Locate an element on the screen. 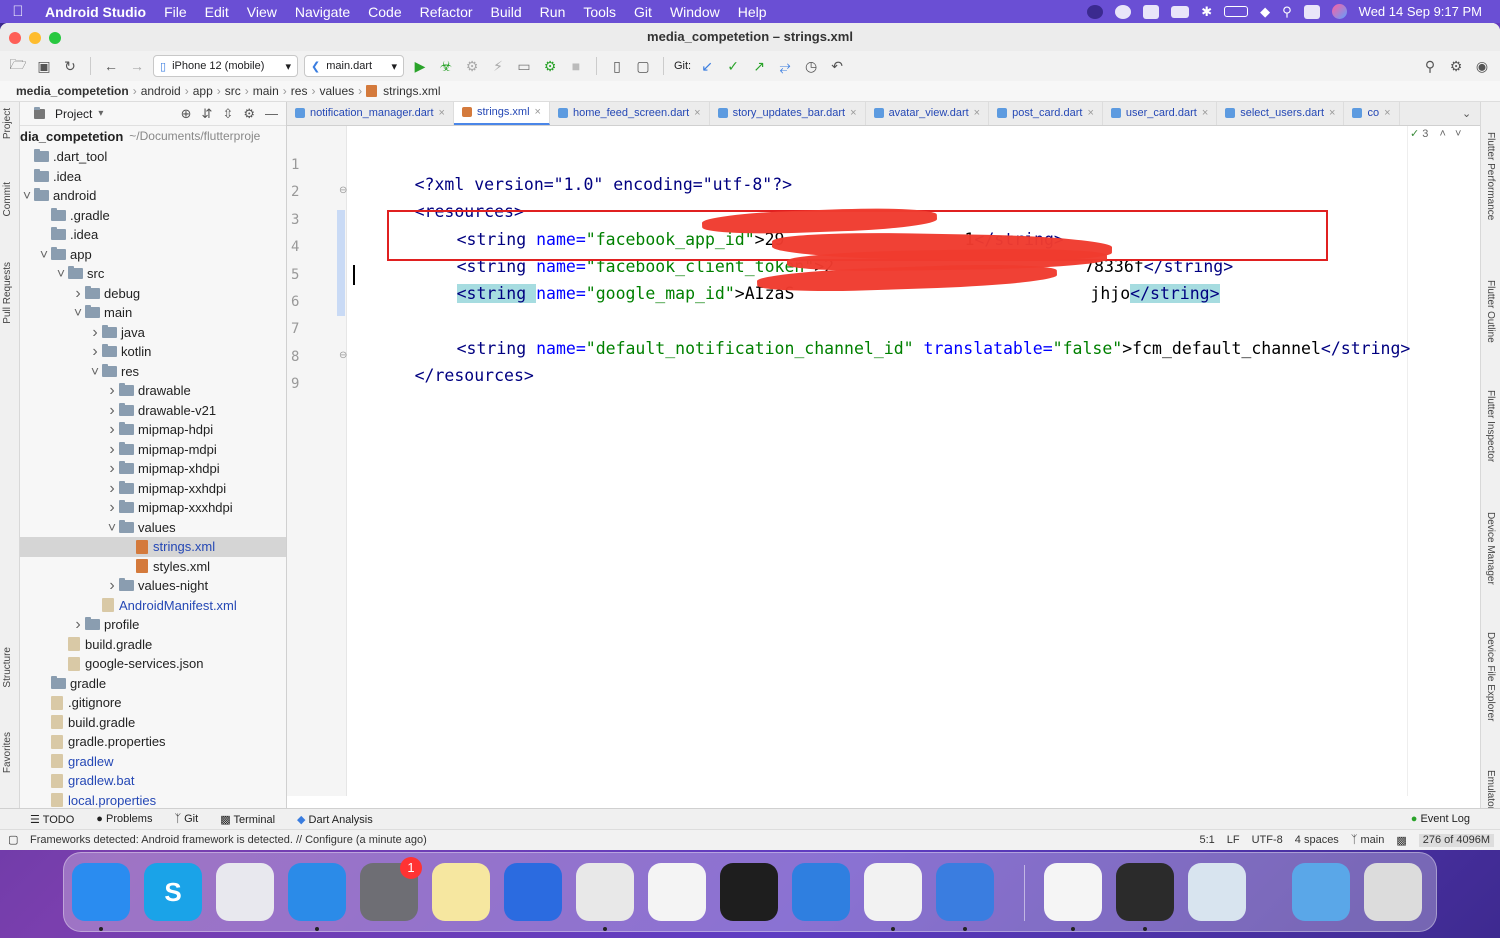  project-panel-title: Project is located at coordinates (73, 114).